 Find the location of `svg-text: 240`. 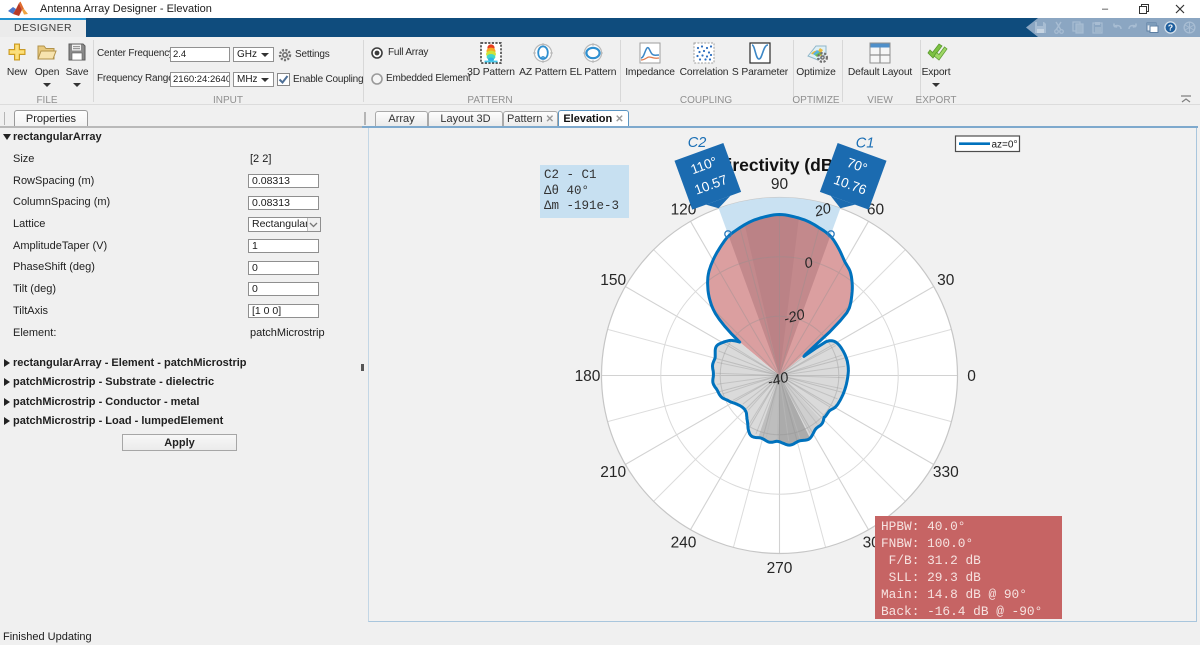

svg-text: 240 is located at coordinates (684, 542).